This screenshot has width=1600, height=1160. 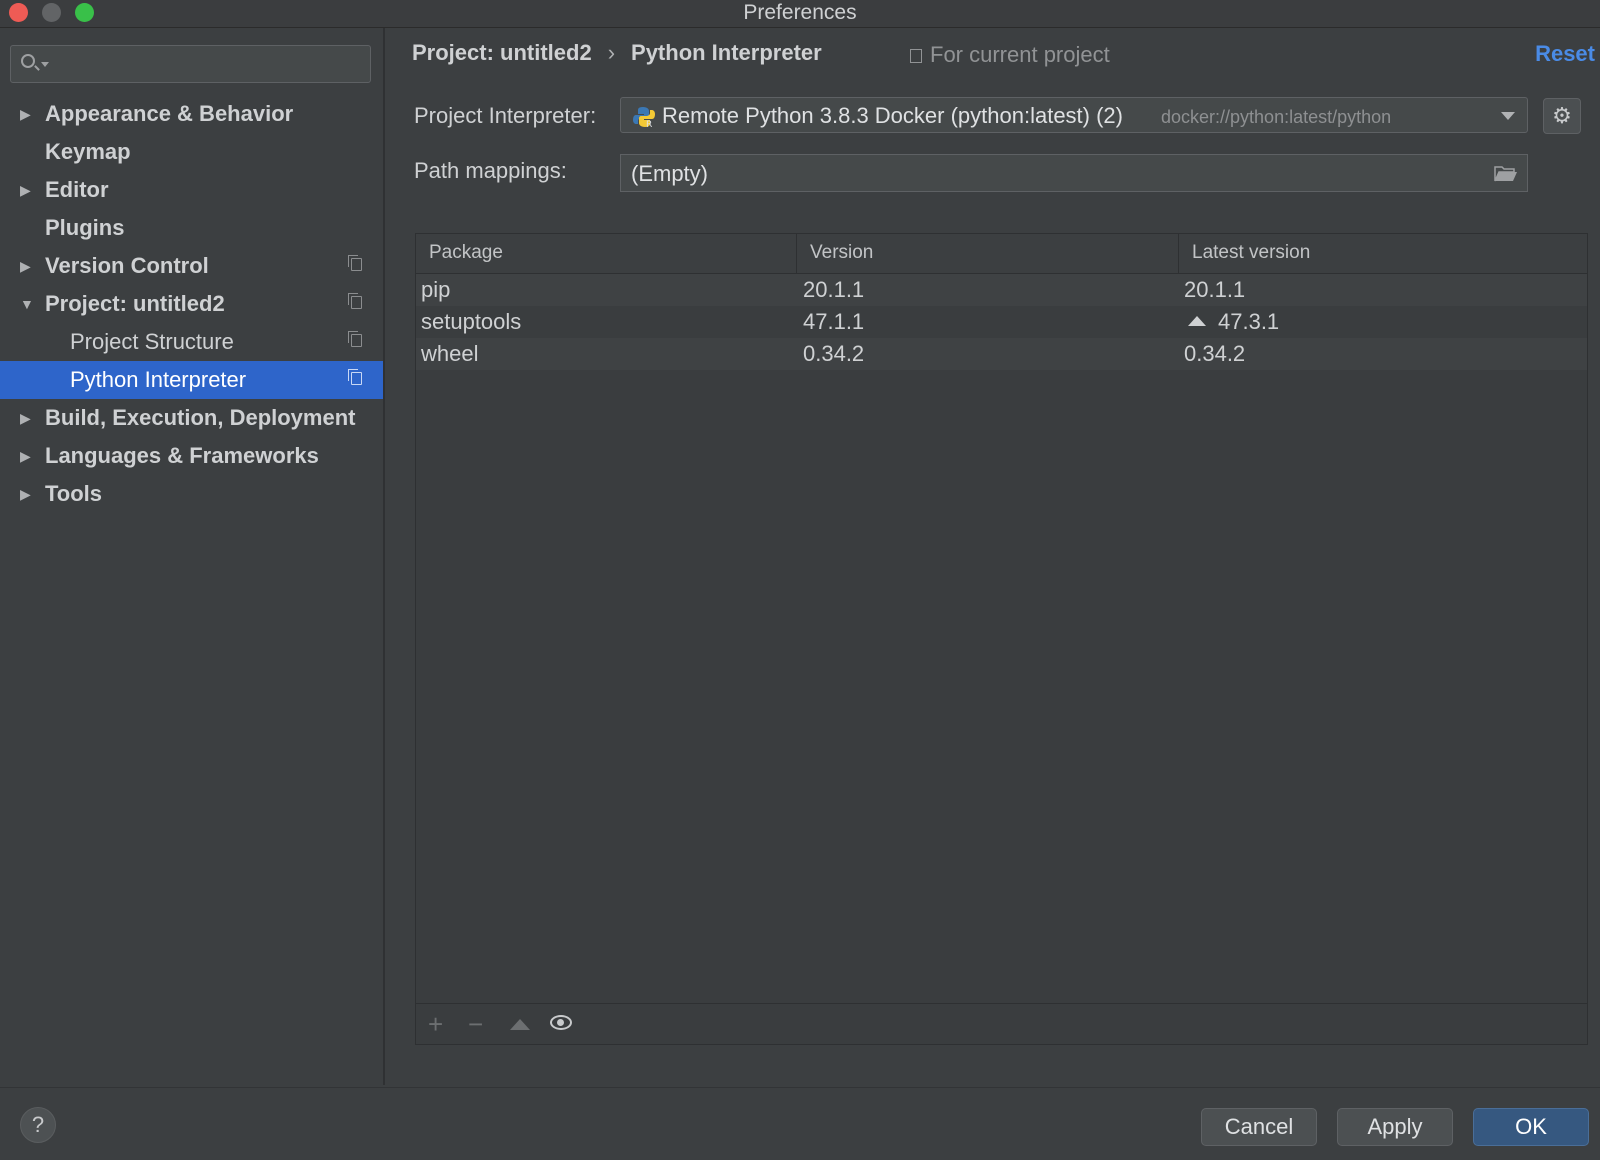 What do you see at coordinates (669, 173) in the screenshot?
I see `path-mappings-value: (Empty)` at bounding box center [669, 173].